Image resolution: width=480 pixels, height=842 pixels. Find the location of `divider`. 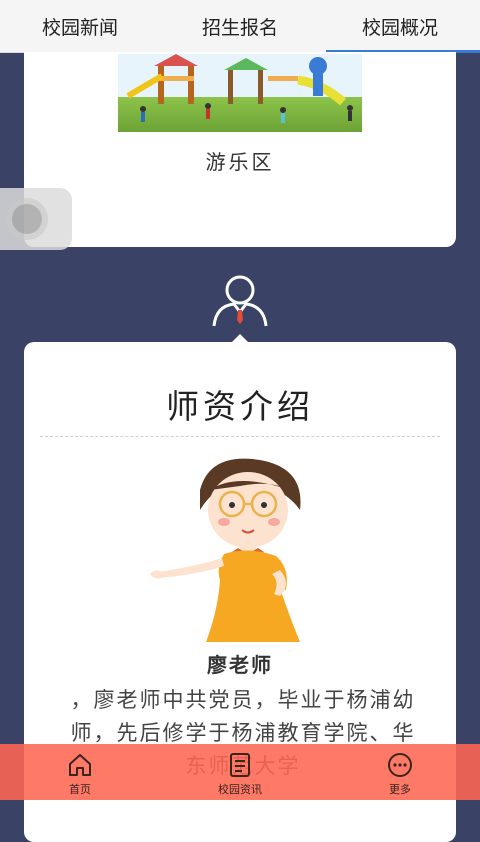

divider is located at coordinates (240, 436).